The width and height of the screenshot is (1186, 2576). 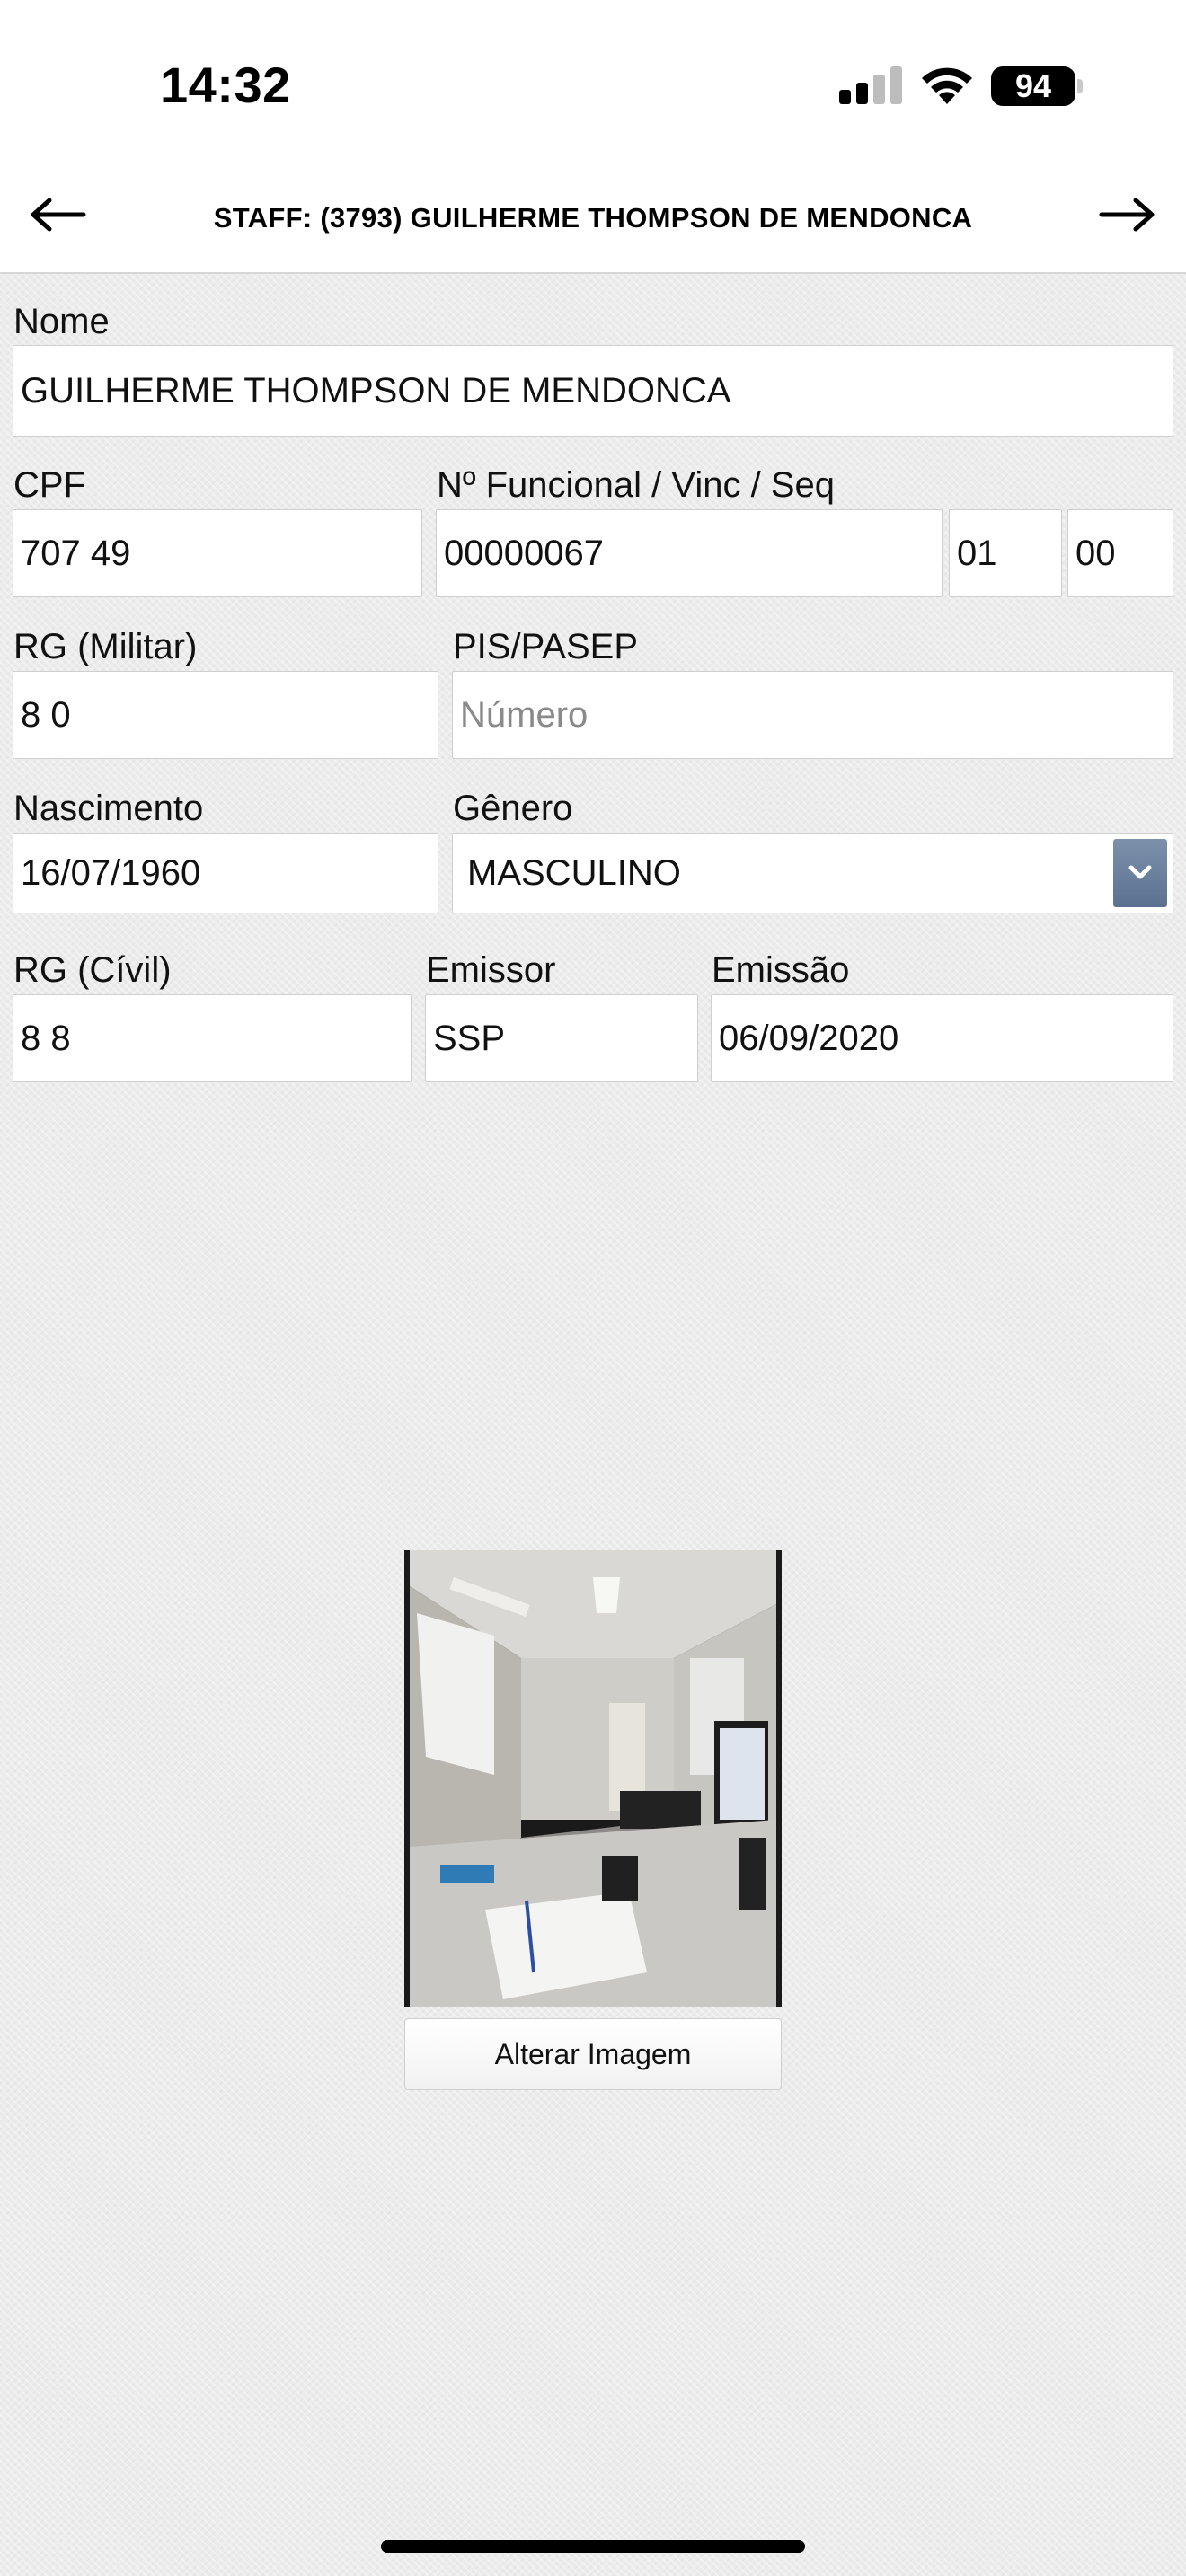 What do you see at coordinates (574, 872) in the screenshot?
I see `genero-value: MASCULINO` at bounding box center [574, 872].